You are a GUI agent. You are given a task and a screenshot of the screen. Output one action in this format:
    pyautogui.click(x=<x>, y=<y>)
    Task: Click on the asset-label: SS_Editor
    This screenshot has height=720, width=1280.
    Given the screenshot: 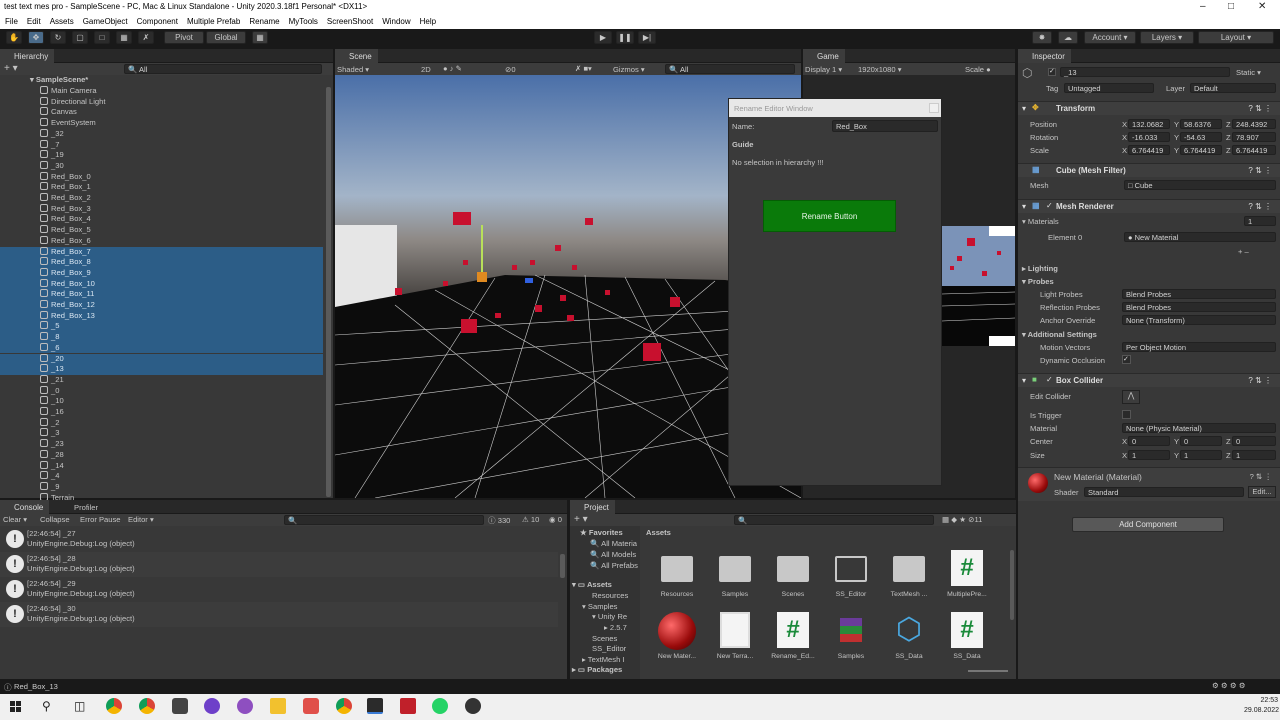 What is the action you would take?
    pyautogui.click(x=851, y=594)
    